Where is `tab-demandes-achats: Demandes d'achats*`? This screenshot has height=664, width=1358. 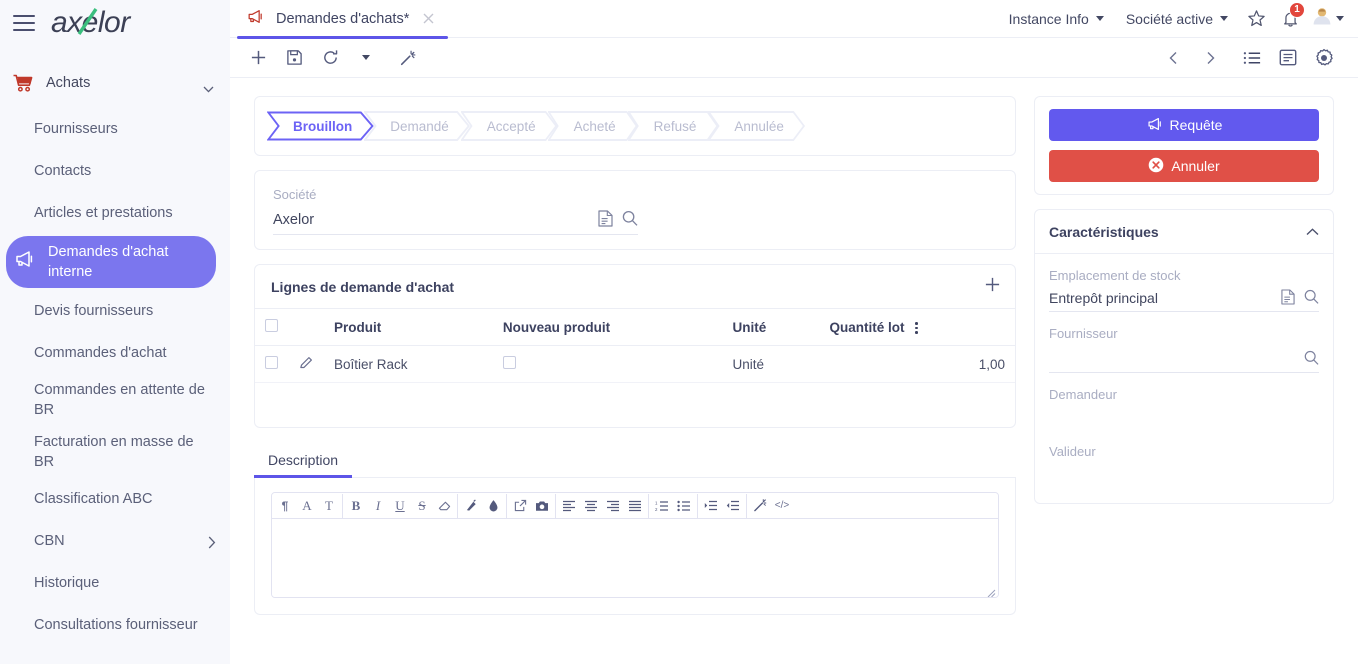
tab-demandes-achats: Demandes d'achats* is located at coordinates (340, 19).